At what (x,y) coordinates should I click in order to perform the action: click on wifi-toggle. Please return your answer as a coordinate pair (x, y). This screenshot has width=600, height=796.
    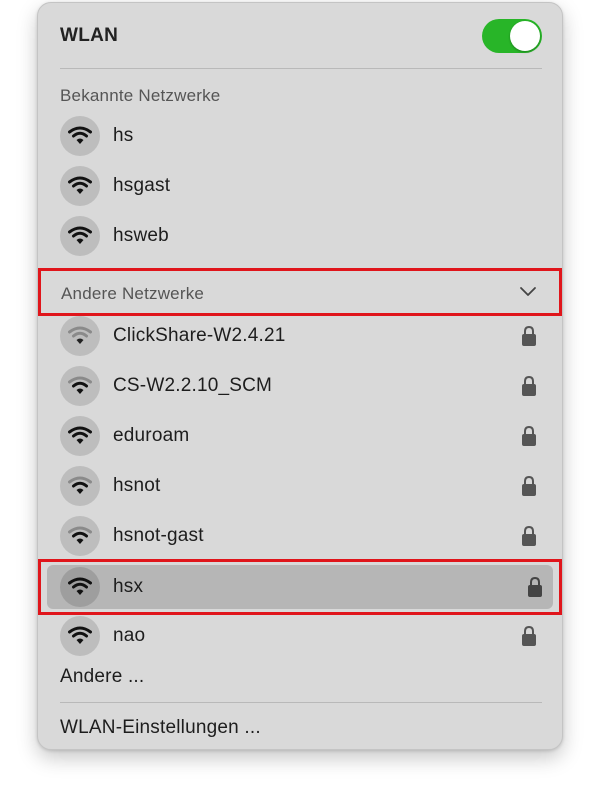
    Looking at the image, I should click on (512, 36).